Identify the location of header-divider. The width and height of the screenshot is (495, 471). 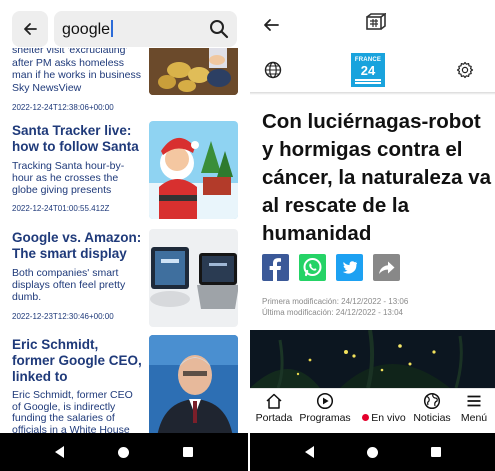
(372, 93).